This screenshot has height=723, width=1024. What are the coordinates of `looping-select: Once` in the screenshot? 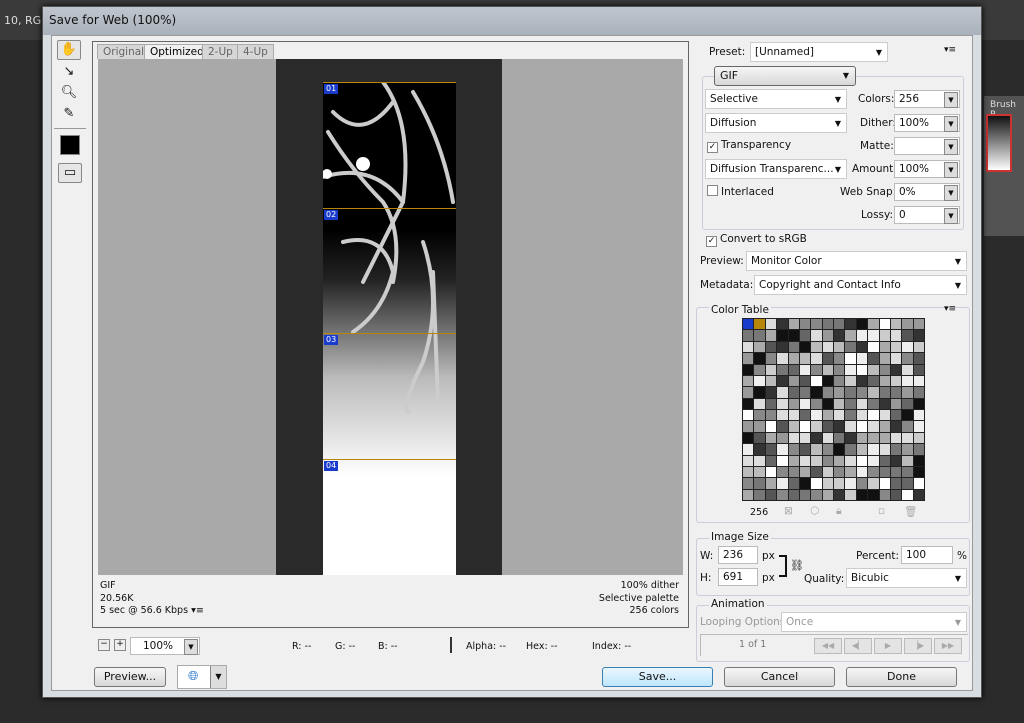 It's located at (874, 622).